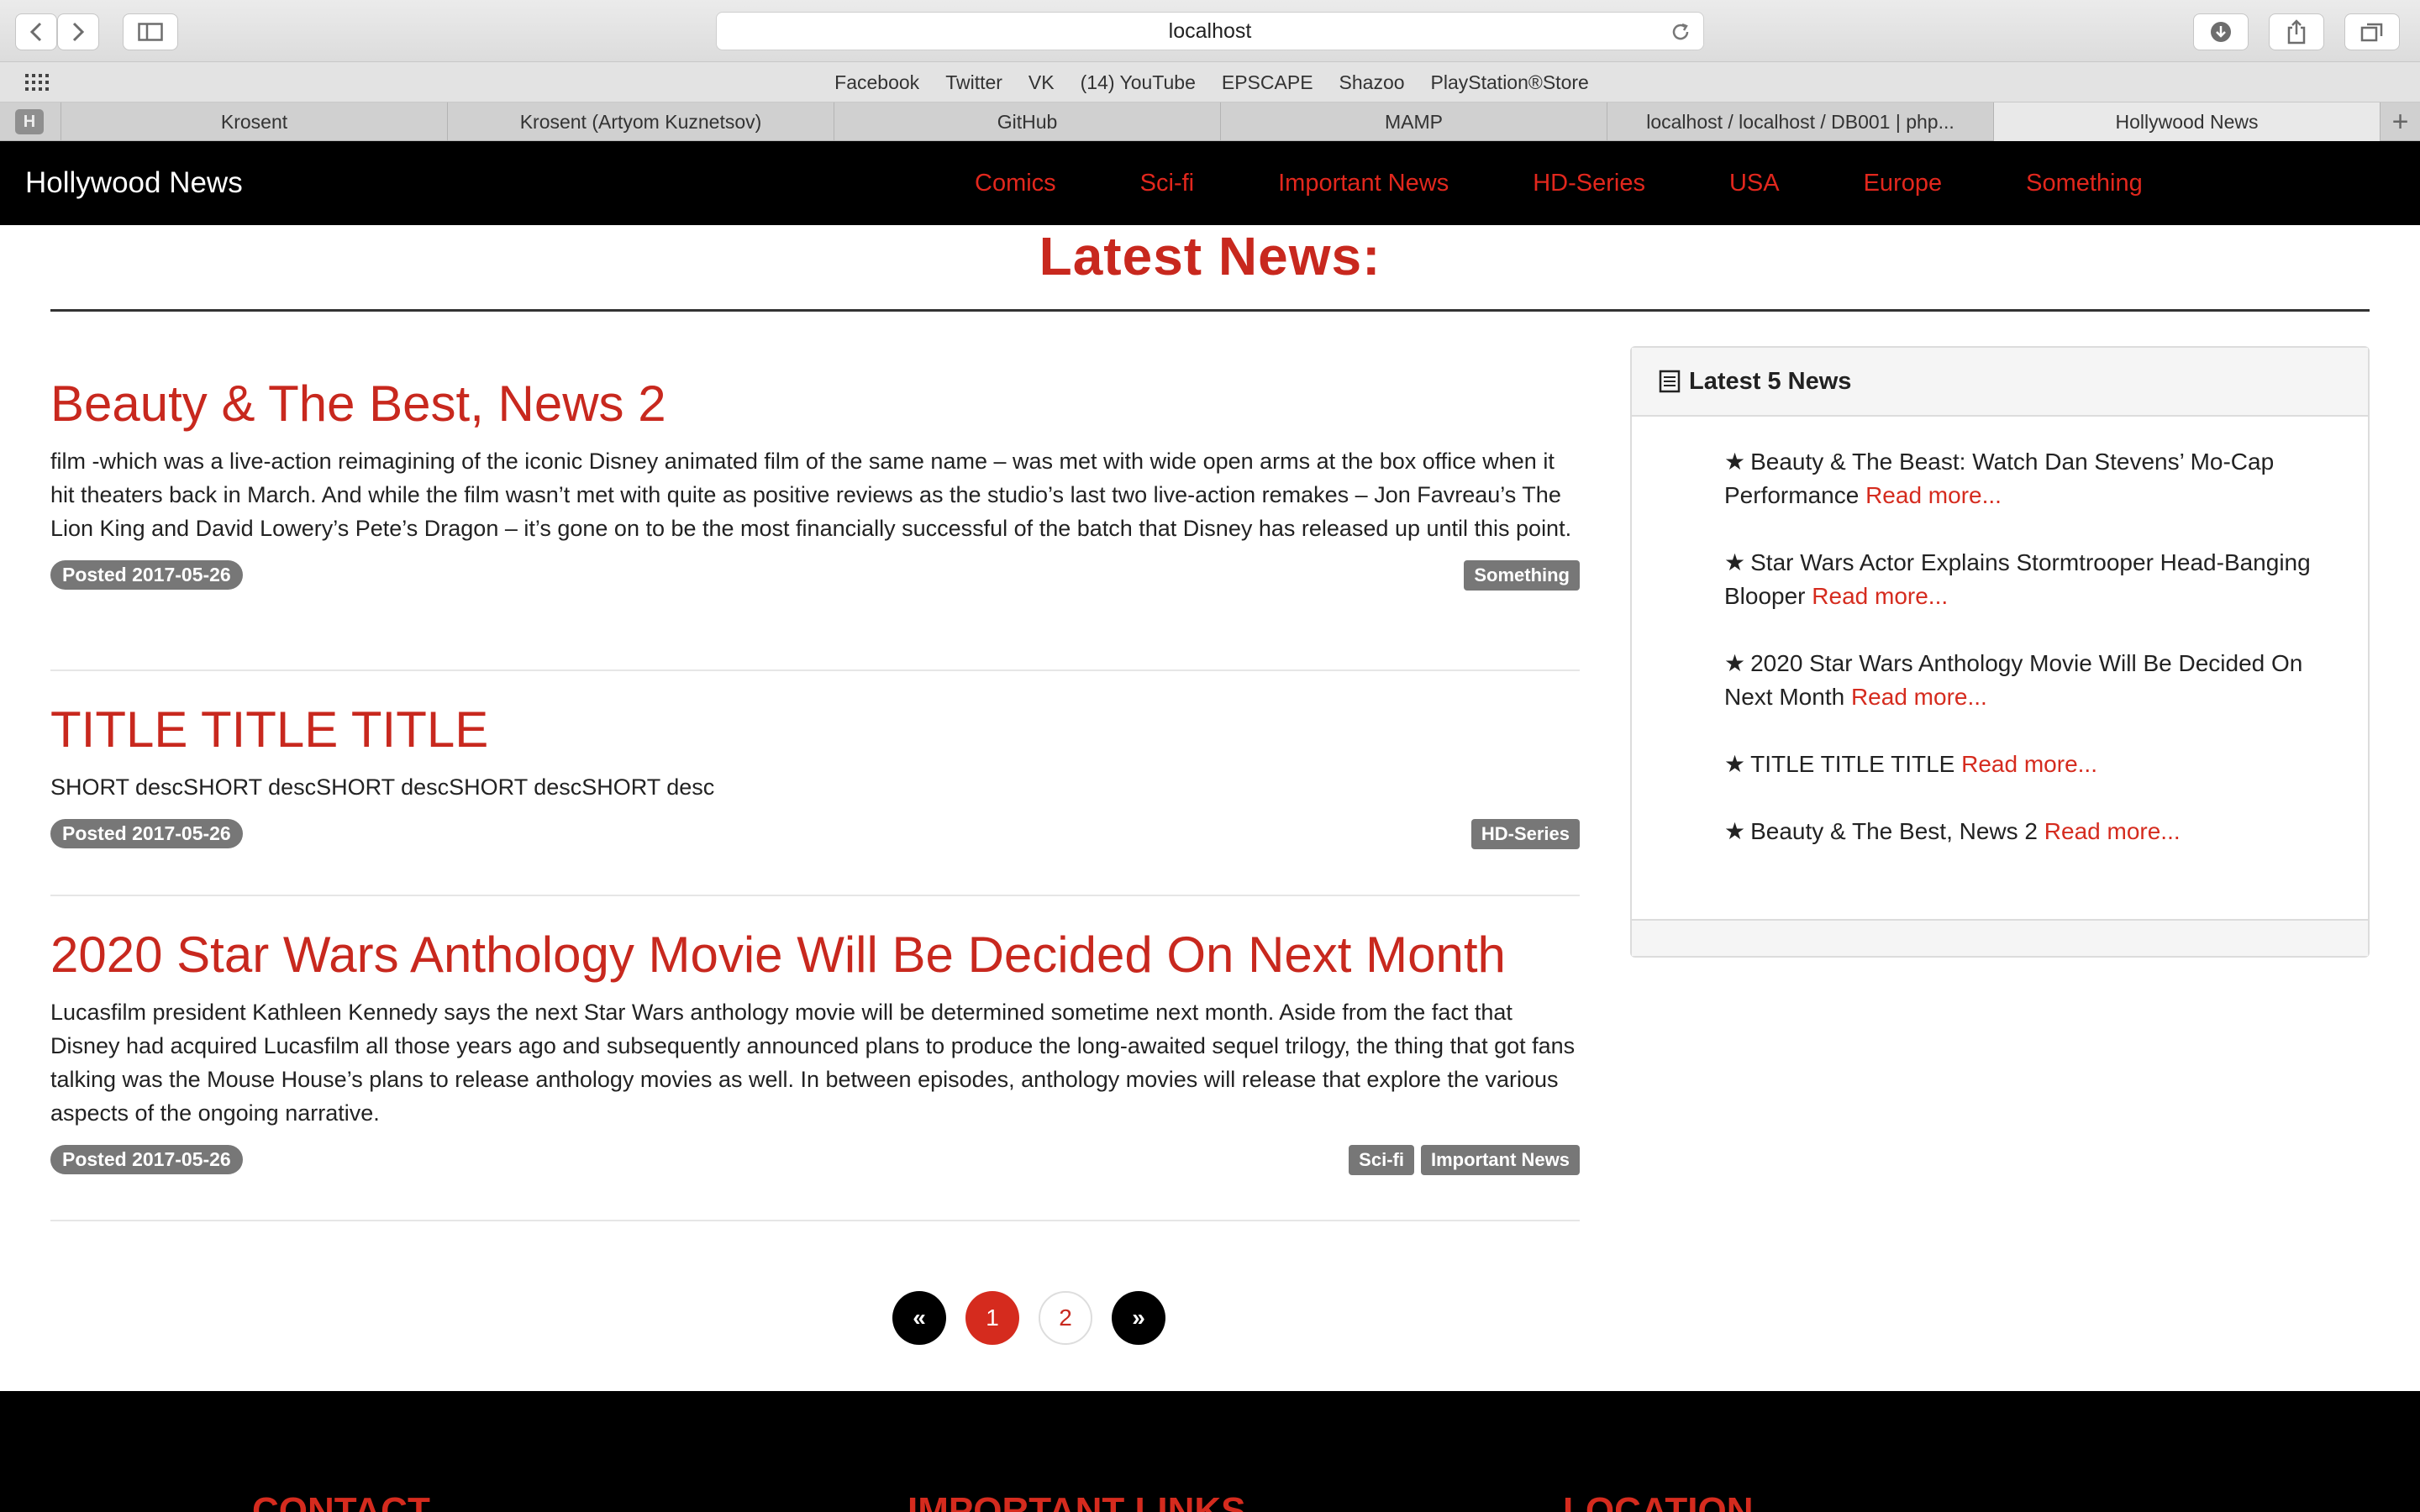 Image resolution: width=2420 pixels, height=1512 pixels. I want to click on tab-github: GitHub, so click(1027, 121).